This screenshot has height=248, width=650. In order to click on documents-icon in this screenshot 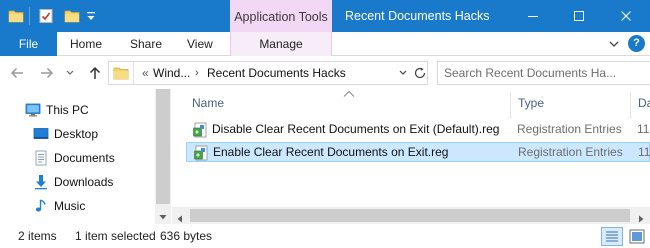, I will do `click(41, 158)`.